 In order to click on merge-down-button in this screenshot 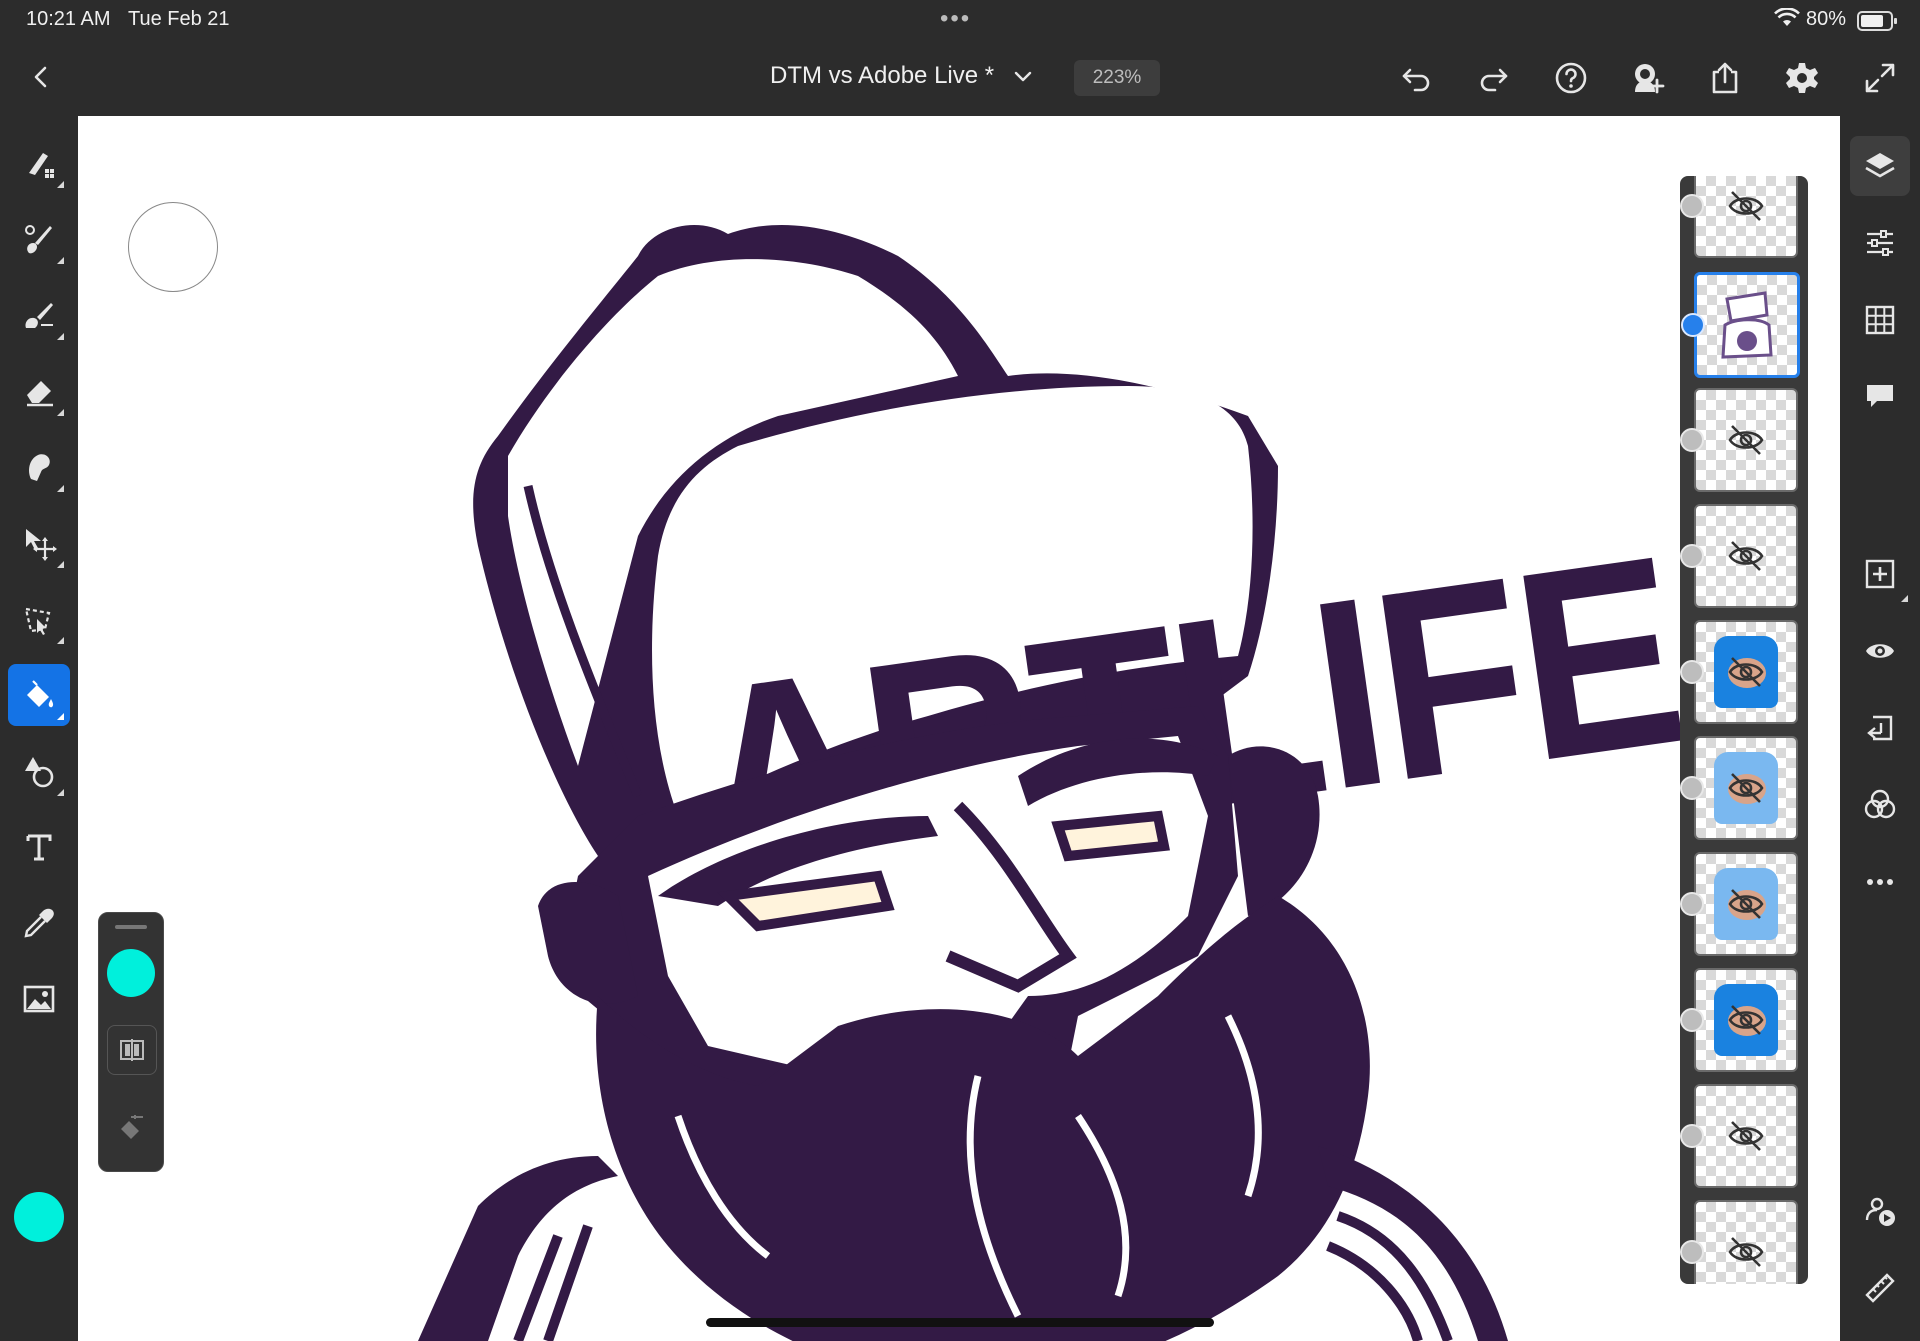, I will do `click(1880, 728)`.